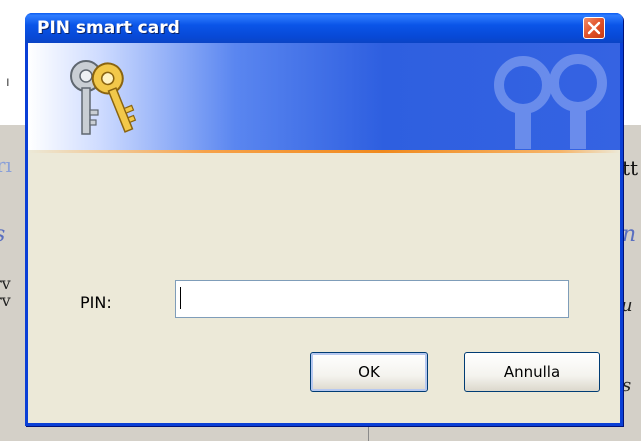 This screenshot has height=441, width=641. Describe the element at coordinates (6, 165) in the screenshot. I see `background-text-fragment: rı` at that location.